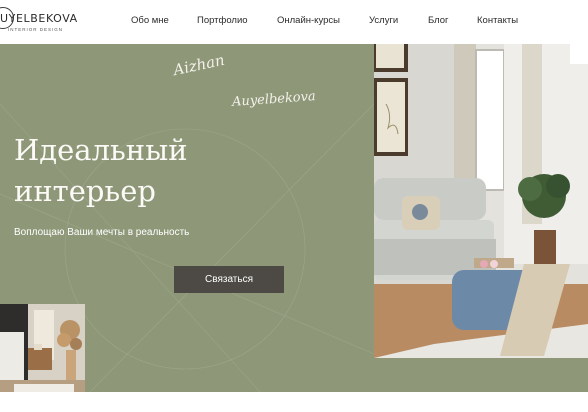  I want to click on nav-item-contacts: Контакты, so click(497, 20).